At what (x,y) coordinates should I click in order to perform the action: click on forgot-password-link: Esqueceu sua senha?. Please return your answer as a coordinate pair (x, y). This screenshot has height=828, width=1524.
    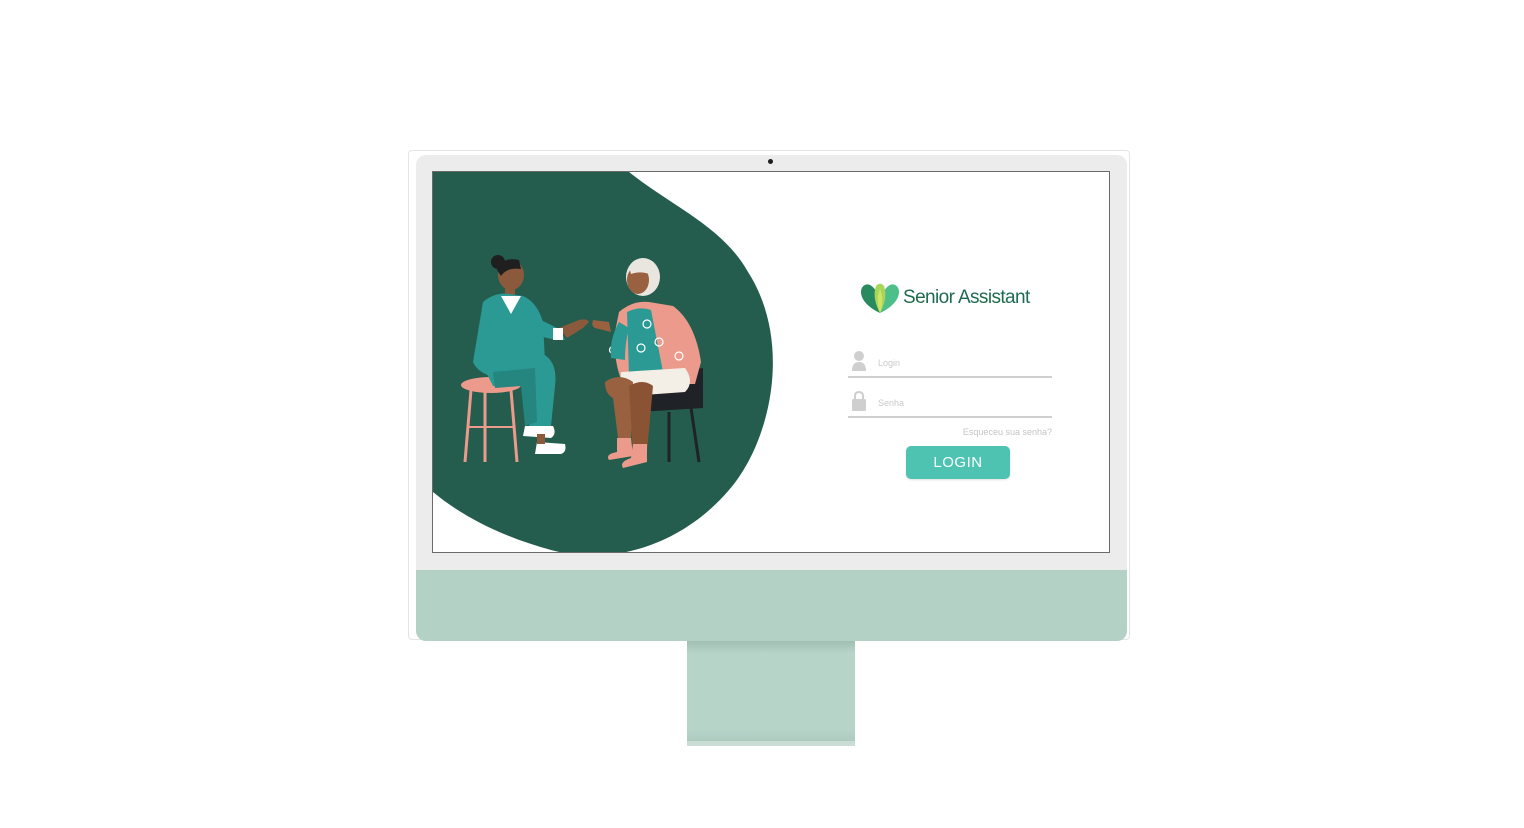
    Looking at the image, I should click on (962, 432).